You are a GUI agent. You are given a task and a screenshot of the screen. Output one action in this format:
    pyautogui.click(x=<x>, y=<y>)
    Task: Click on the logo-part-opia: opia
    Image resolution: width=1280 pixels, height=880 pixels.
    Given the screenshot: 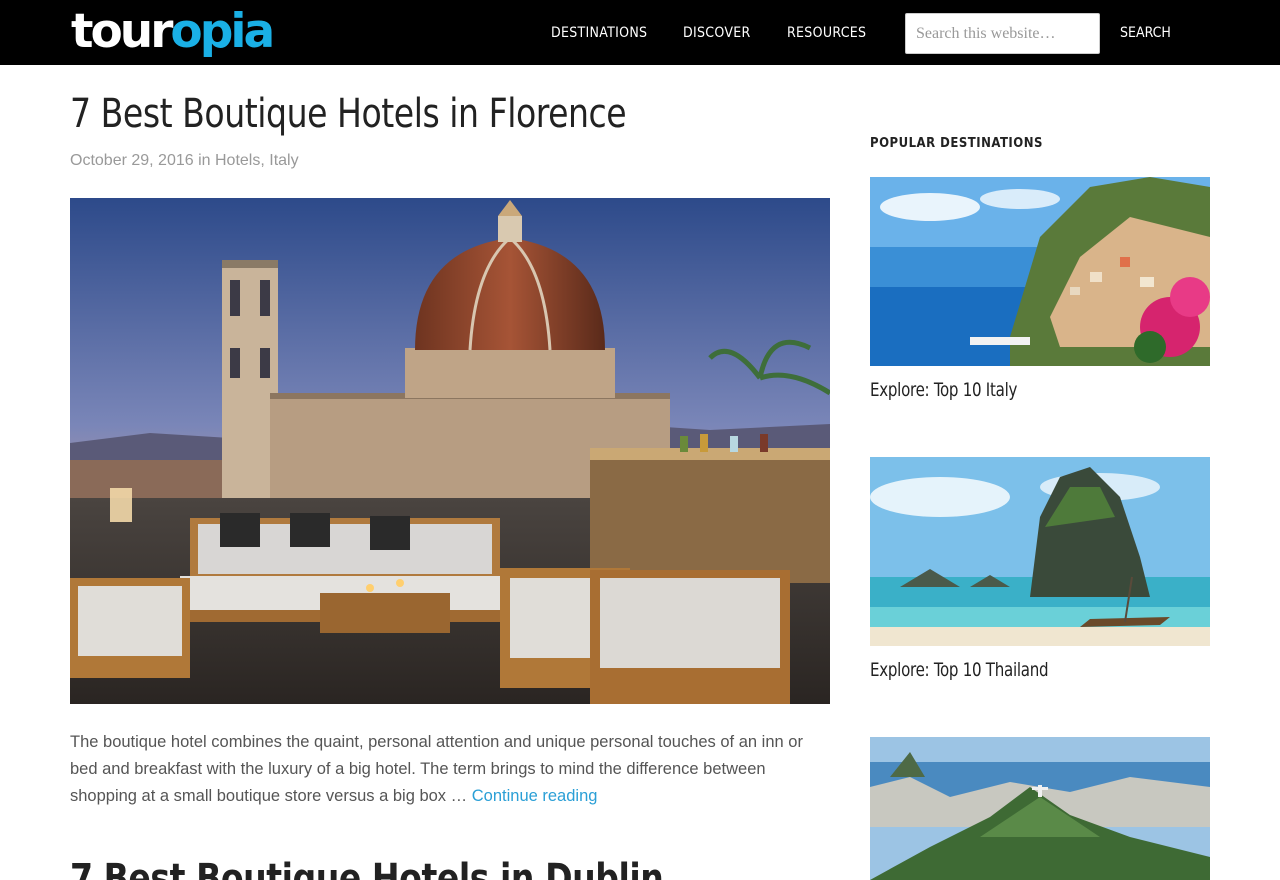 What is the action you would take?
    pyautogui.click(x=222, y=31)
    